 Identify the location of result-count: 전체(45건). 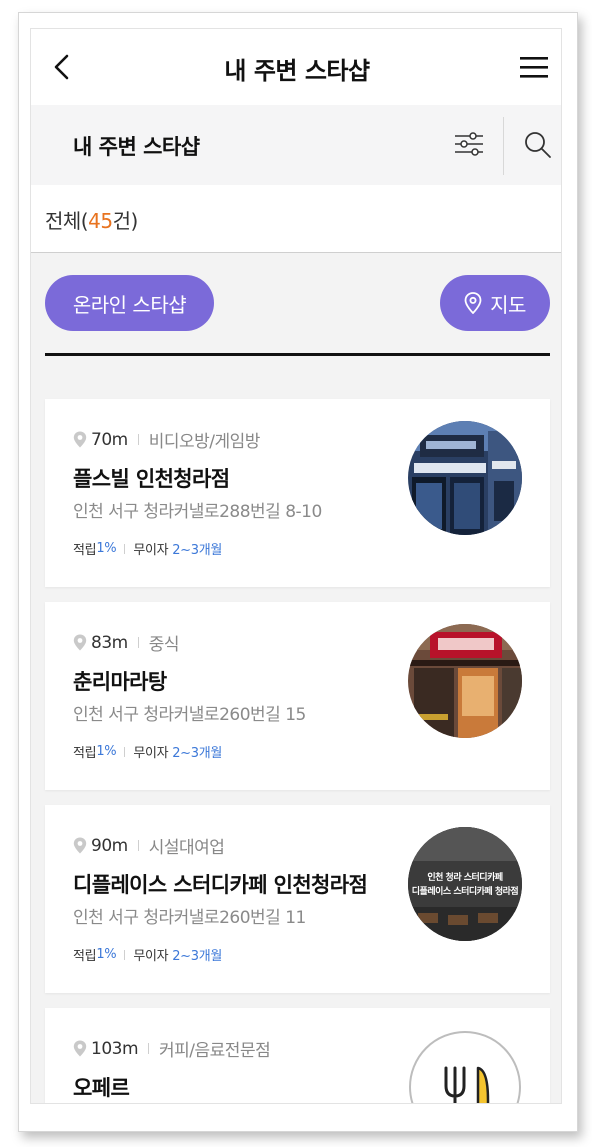
(91, 221).